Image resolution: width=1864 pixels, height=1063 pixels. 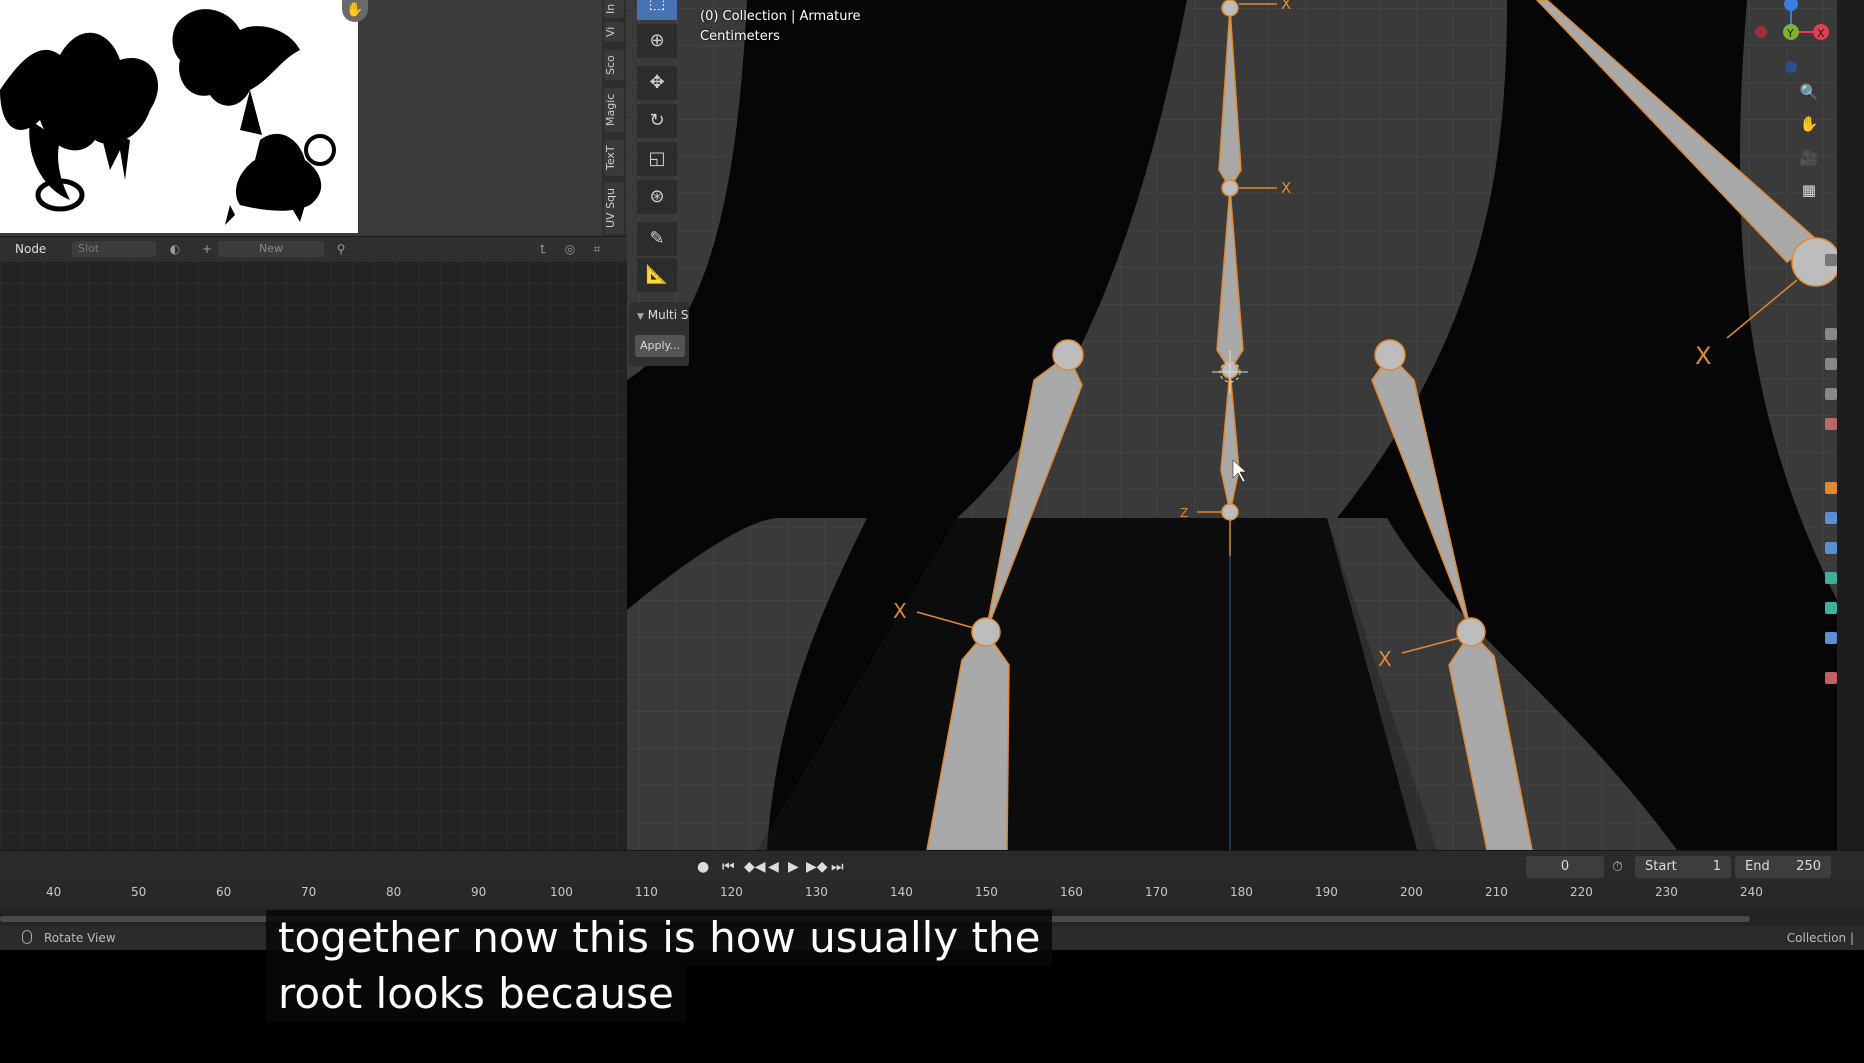 I want to click on mouse-icon, so click(x=27, y=937).